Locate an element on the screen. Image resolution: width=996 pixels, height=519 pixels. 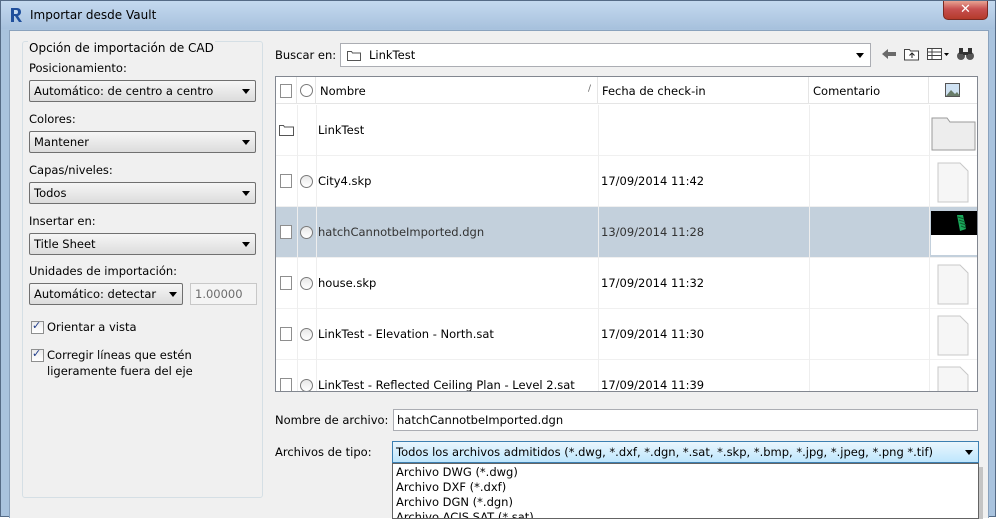
file-type-option: Archivo DXF (*.dxf) is located at coordinates (685, 486).